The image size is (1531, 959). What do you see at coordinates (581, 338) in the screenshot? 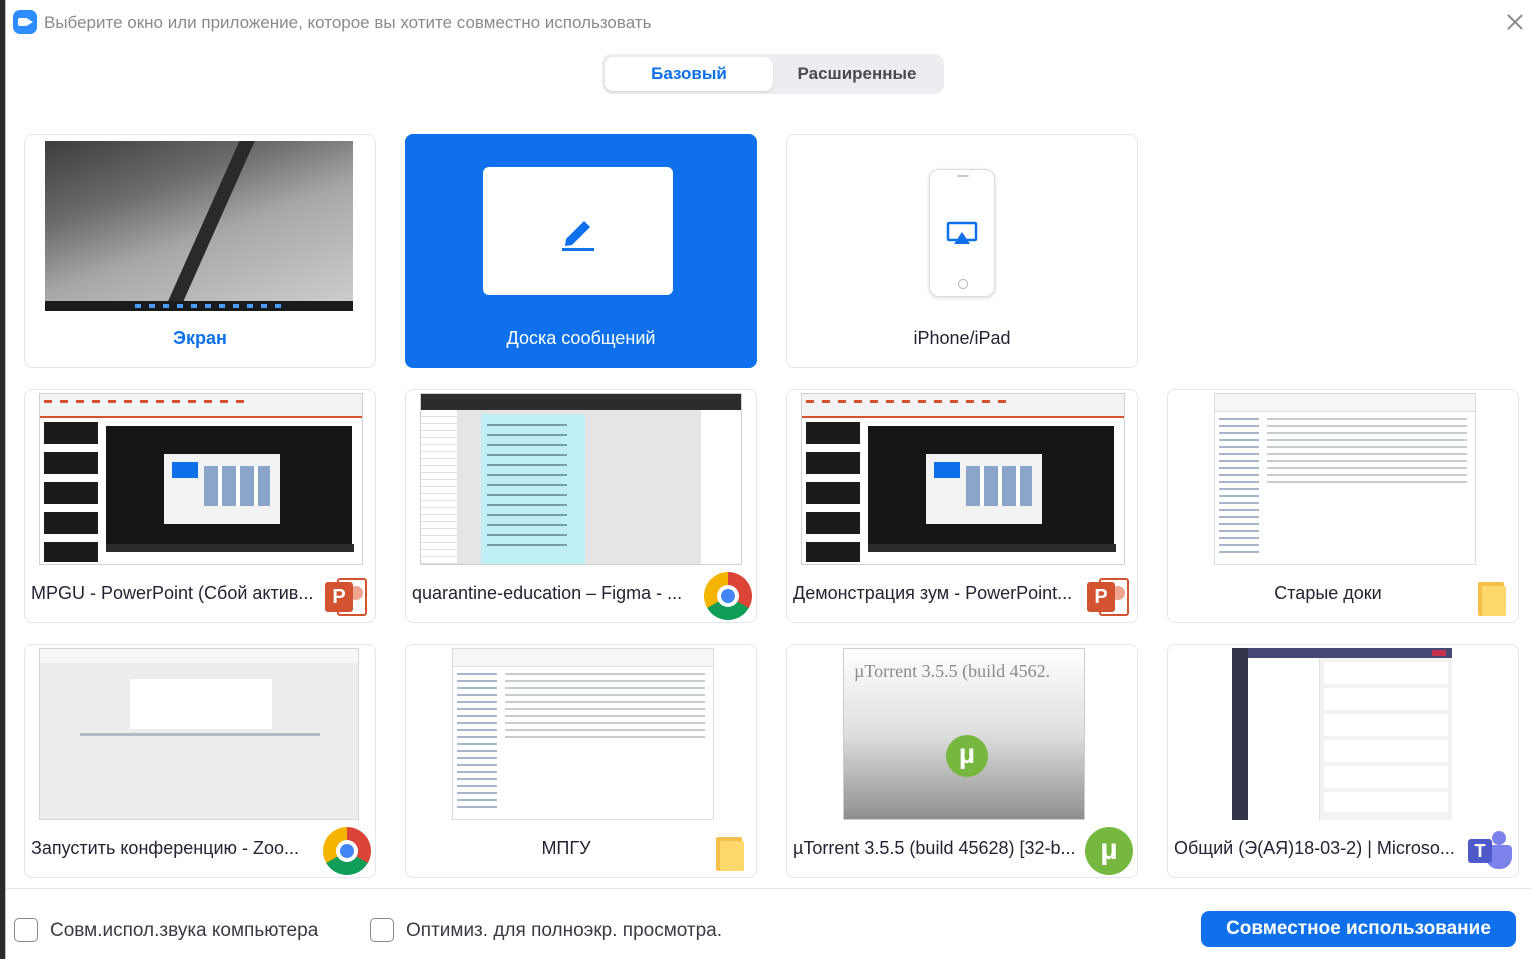
I see `source-label: Доска сообщений` at bounding box center [581, 338].